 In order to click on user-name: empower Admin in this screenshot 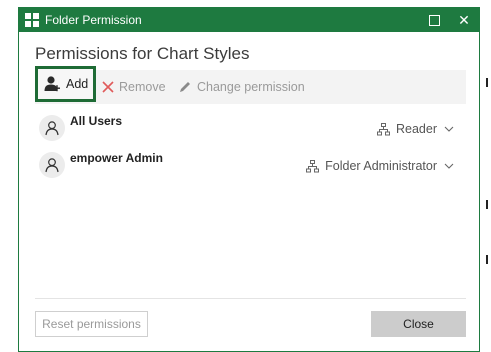, I will do `click(116, 158)`.